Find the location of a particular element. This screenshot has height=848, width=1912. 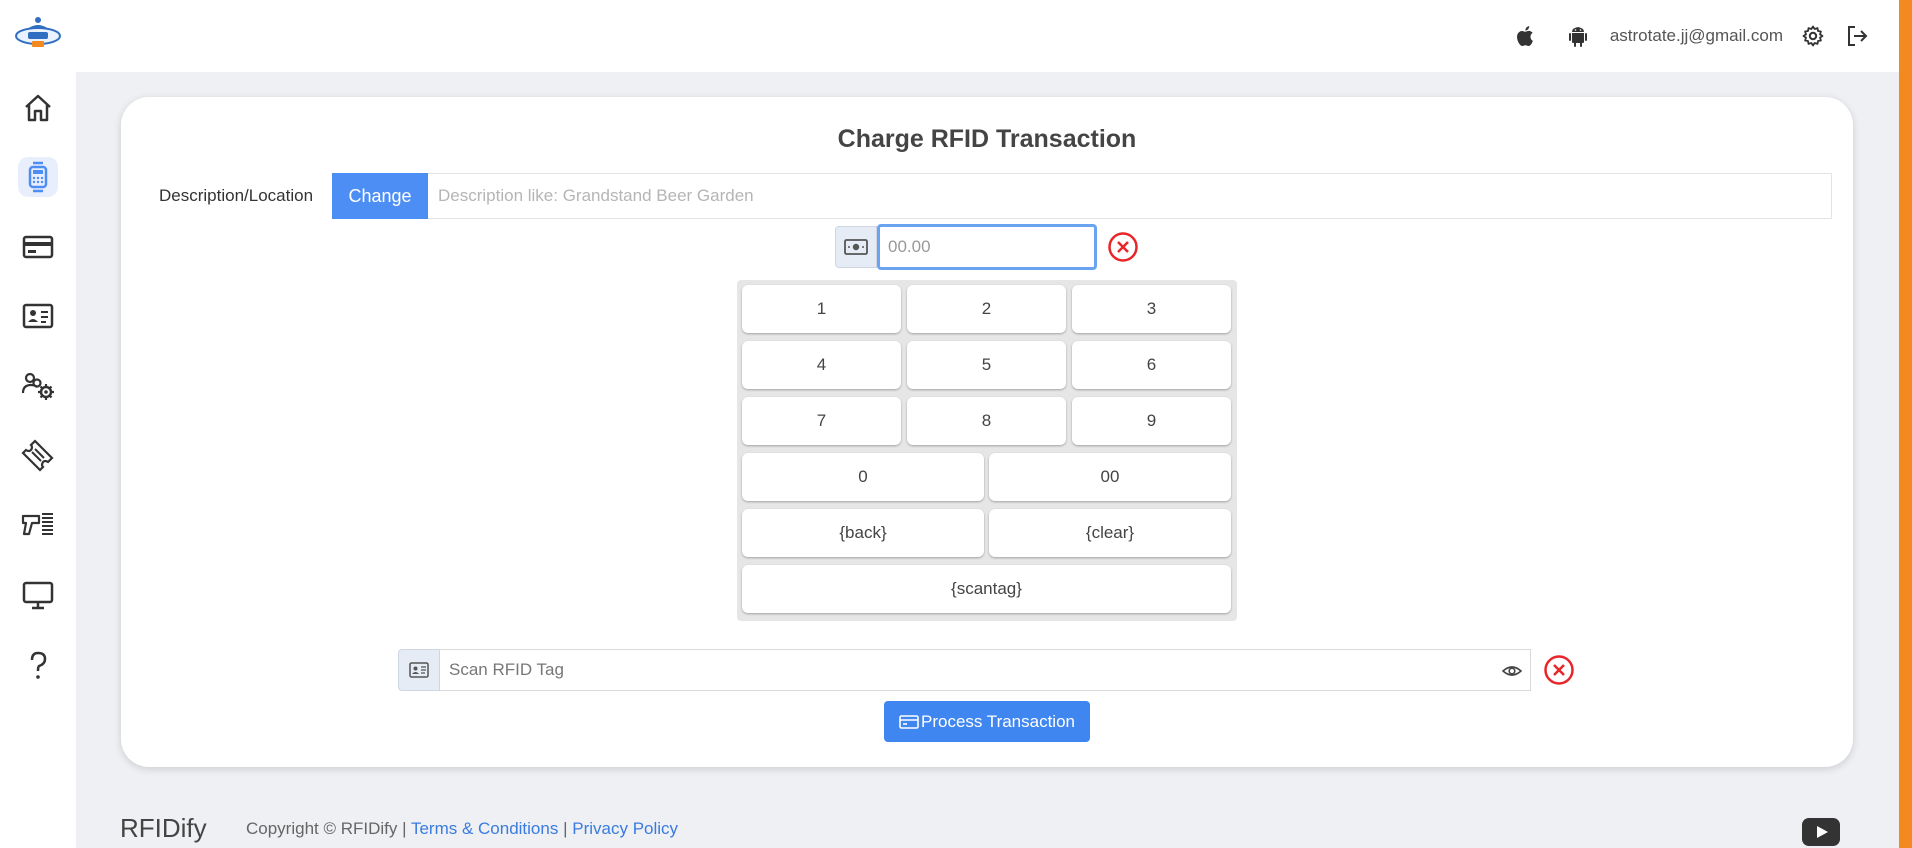

key-clear: {clear} is located at coordinates (1110, 533).